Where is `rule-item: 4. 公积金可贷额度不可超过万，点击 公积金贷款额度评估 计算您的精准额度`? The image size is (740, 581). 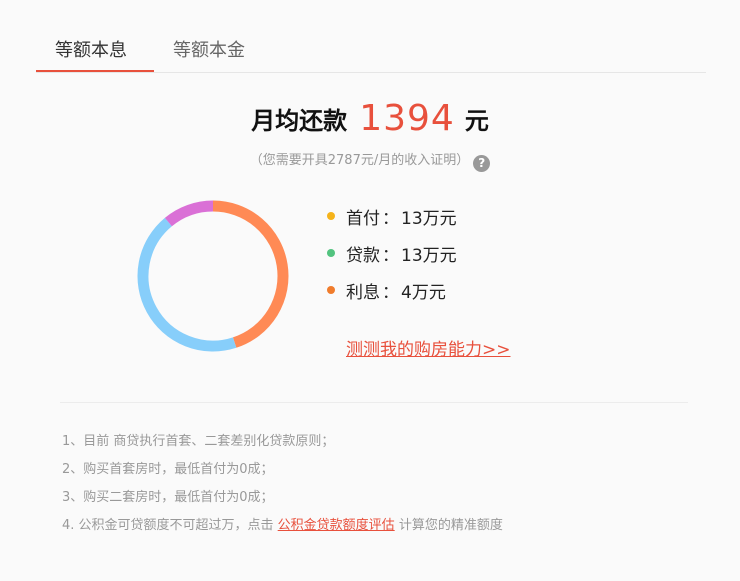
rule-item: 4. 公积金可贷额度不可超过万，点击 公积金贷款额度评估 计算您的精准额度 is located at coordinates (282, 526).